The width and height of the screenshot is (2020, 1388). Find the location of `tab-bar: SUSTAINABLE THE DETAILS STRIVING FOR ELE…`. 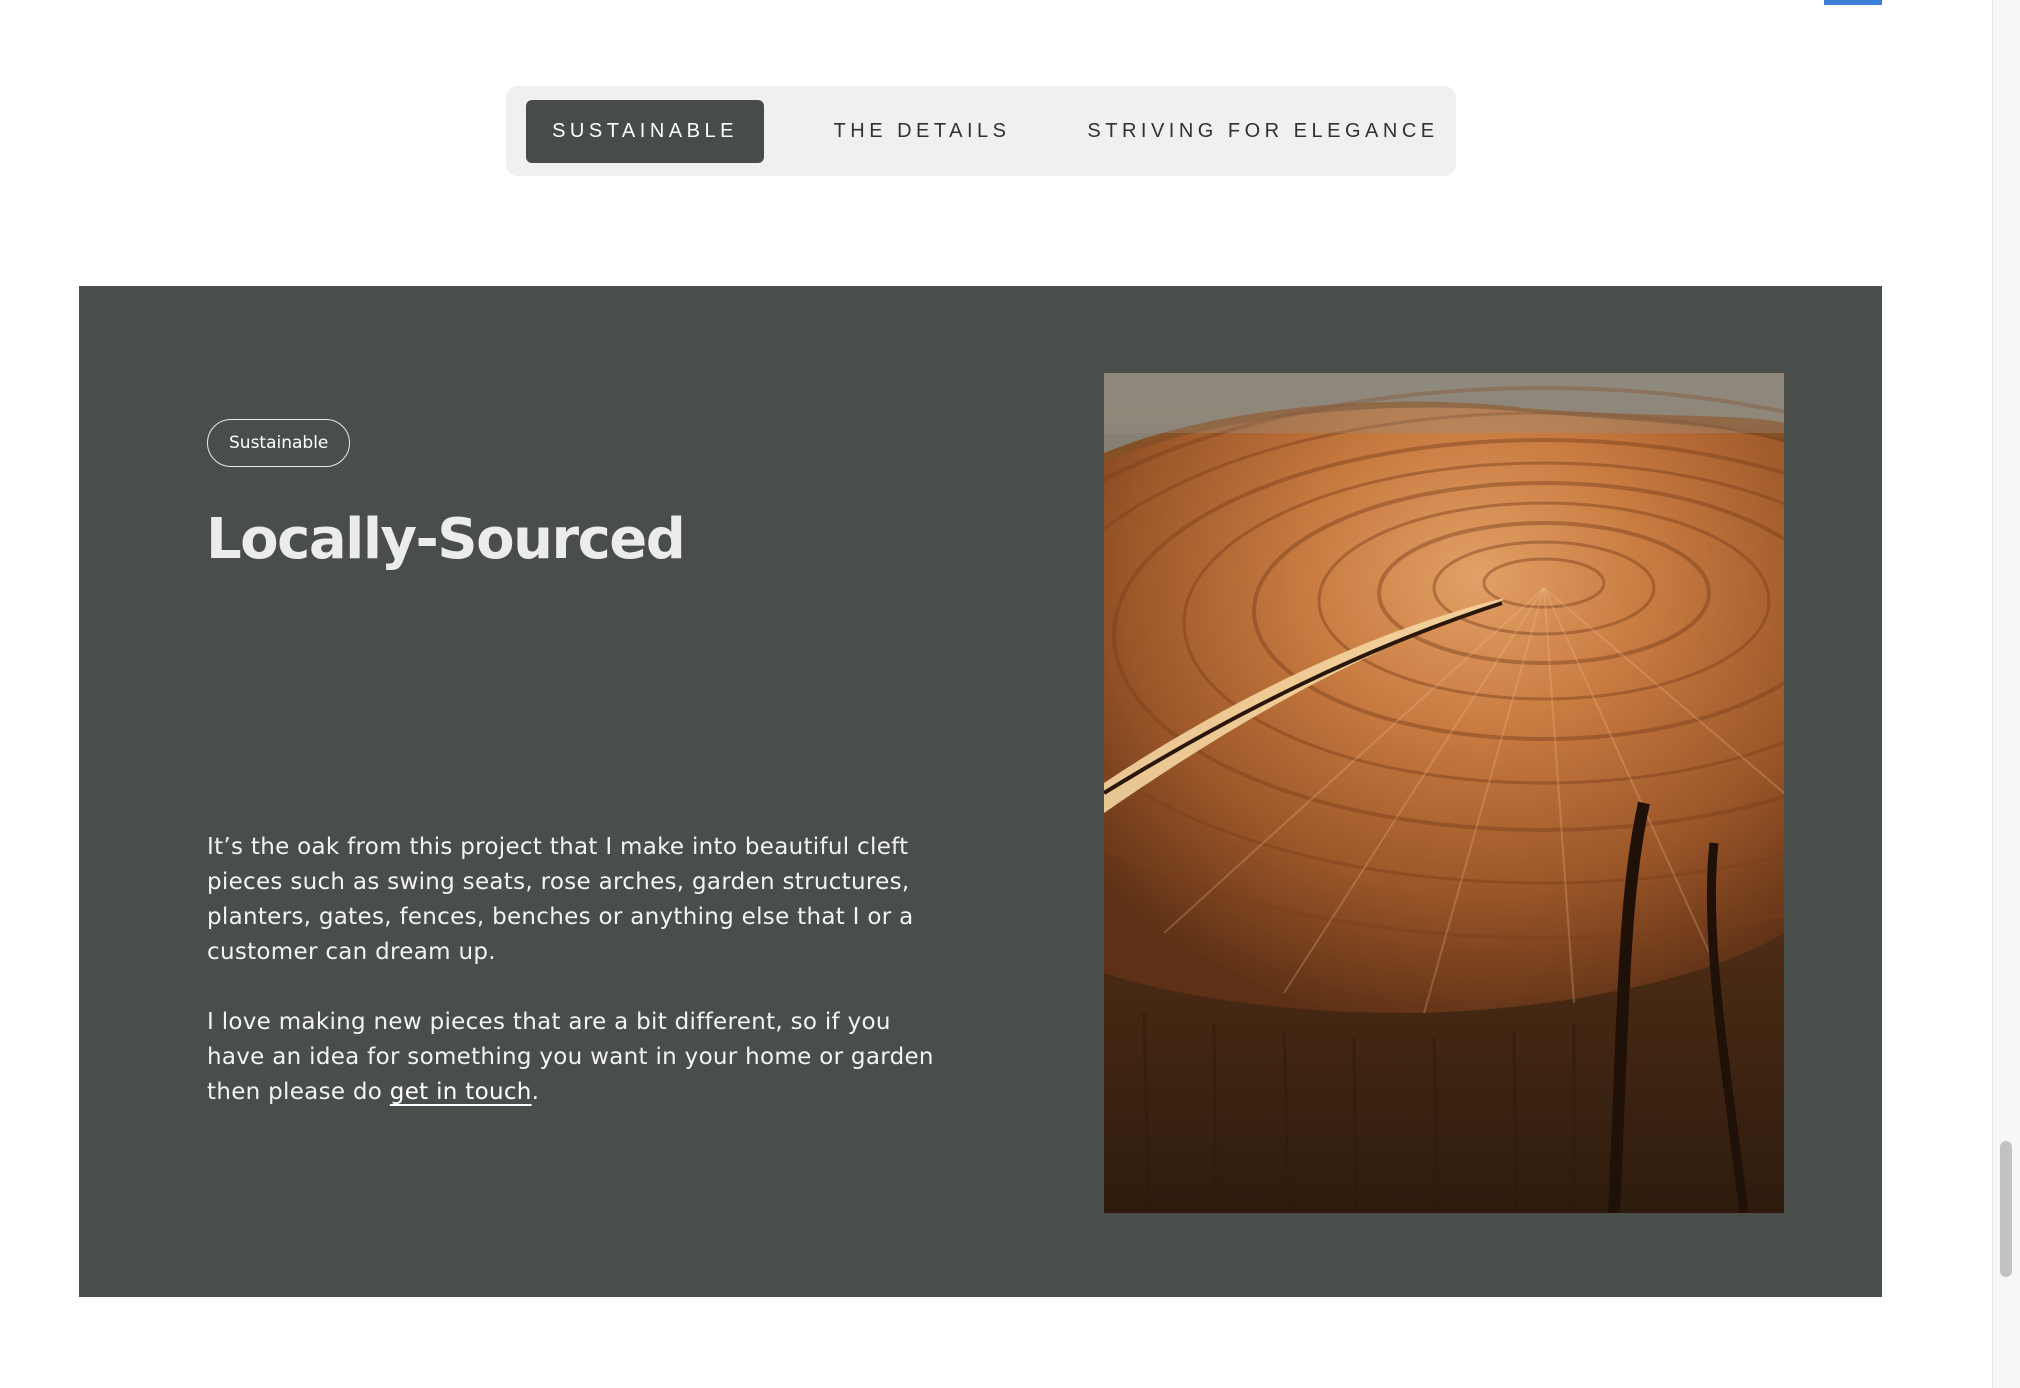

tab-bar: SUSTAINABLE THE DETAILS STRIVING FOR ELE… is located at coordinates (981, 131).